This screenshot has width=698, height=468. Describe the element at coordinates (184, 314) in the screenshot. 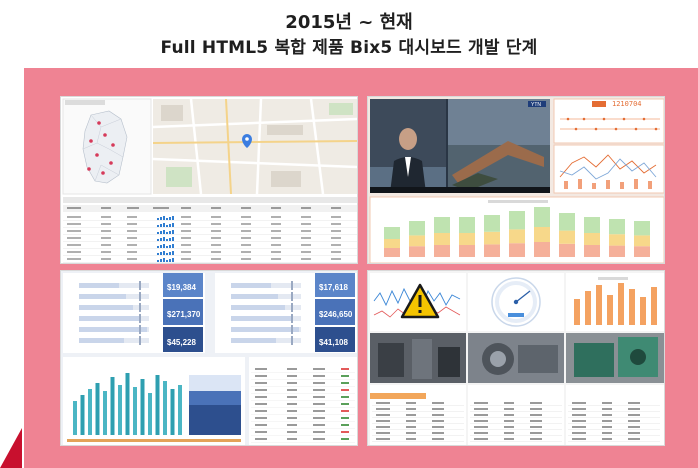

I see `kpi-value-2: $271,370` at that location.